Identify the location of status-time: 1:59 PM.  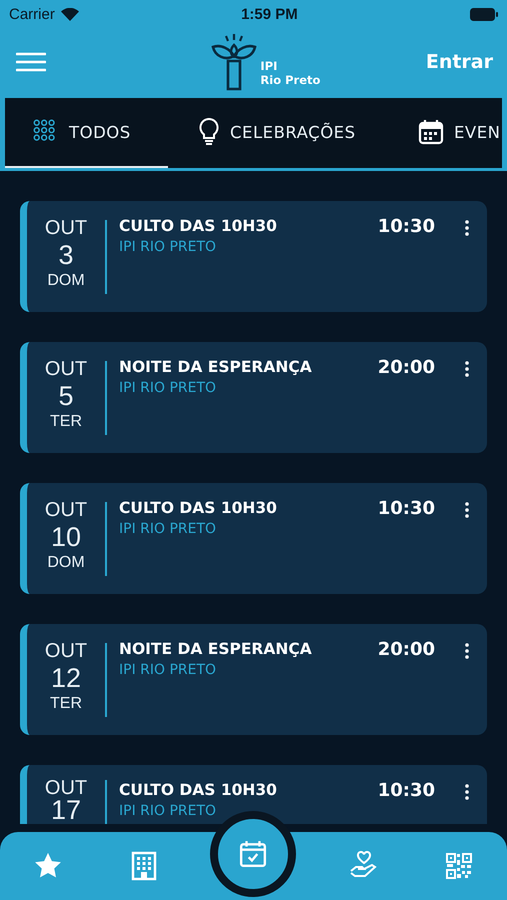
(269, 14).